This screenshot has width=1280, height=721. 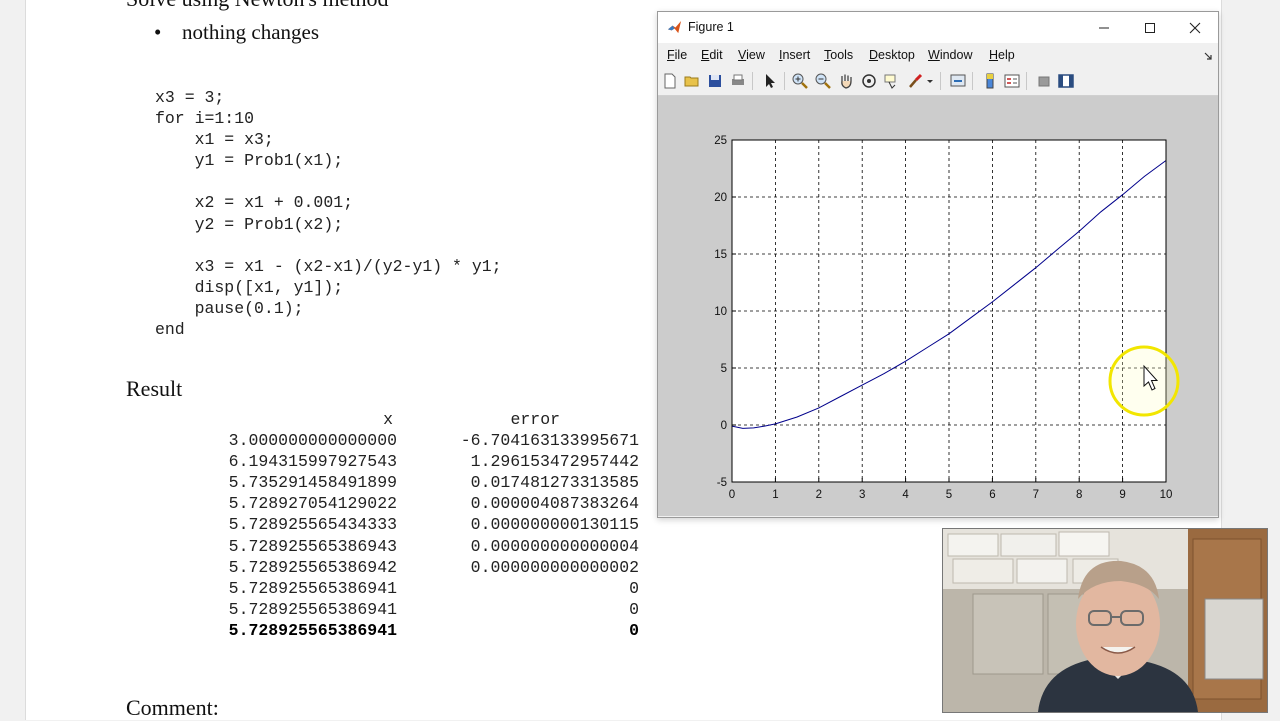 What do you see at coordinates (892, 81) in the screenshot?
I see `data-cursor-icon` at bounding box center [892, 81].